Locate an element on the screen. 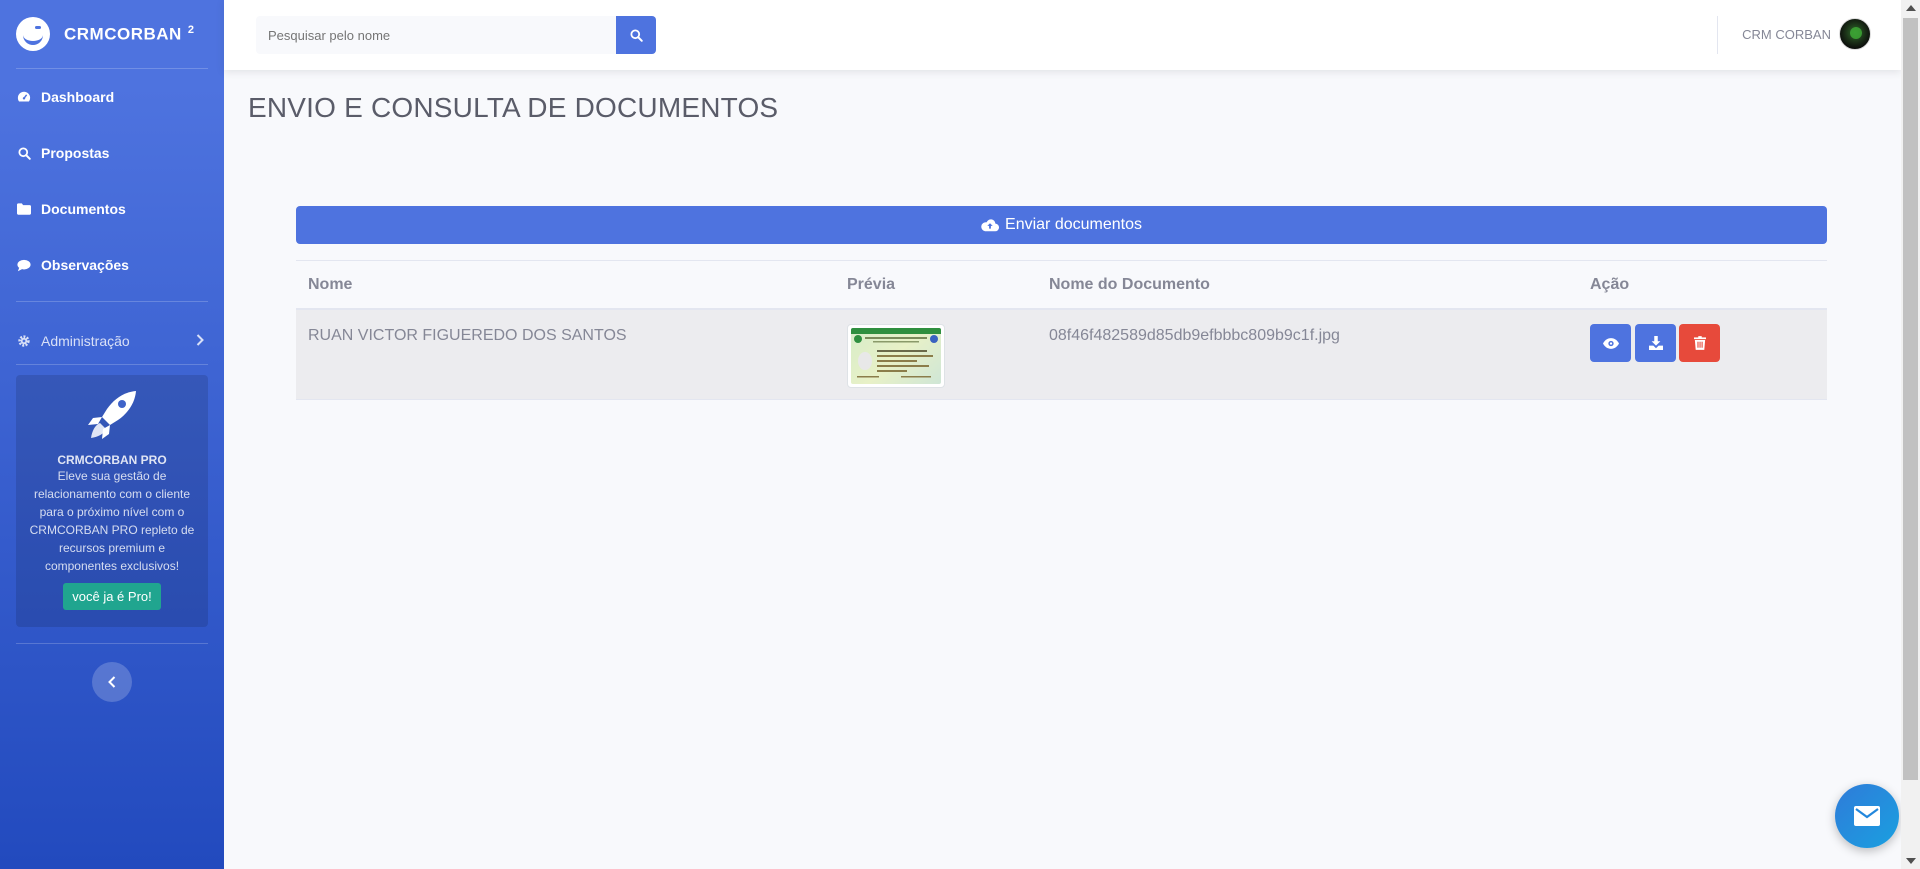  eye-icon is located at coordinates (1610, 343).